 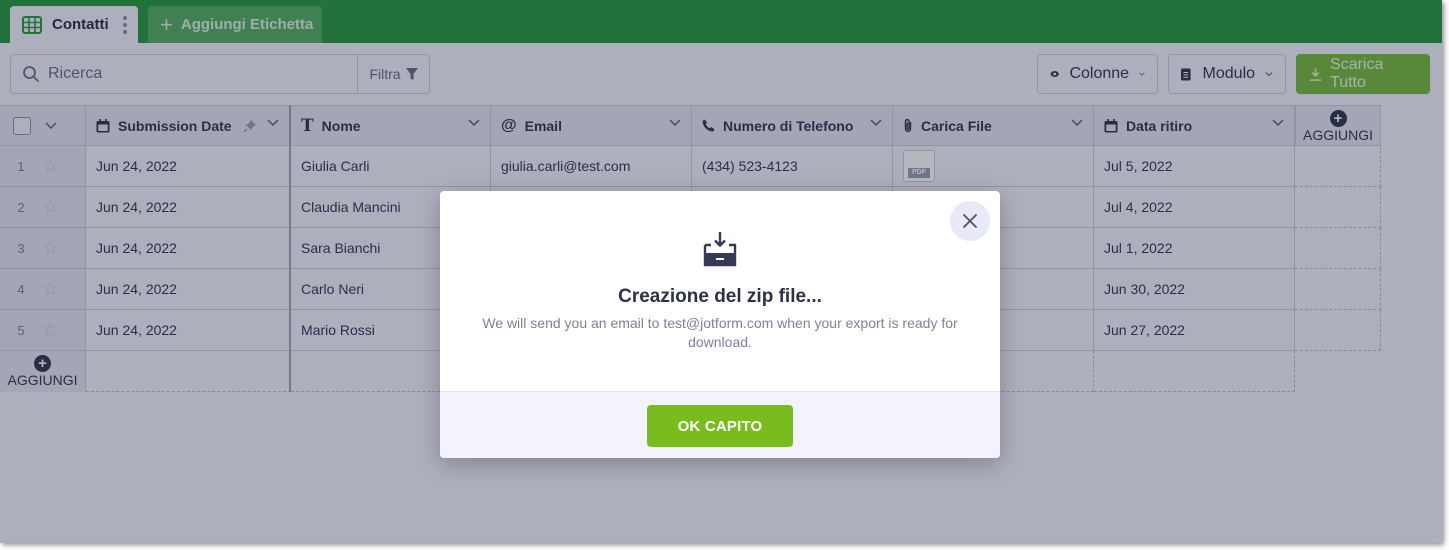 I want to click on ok-button: OK CAPITO, so click(x=720, y=426).